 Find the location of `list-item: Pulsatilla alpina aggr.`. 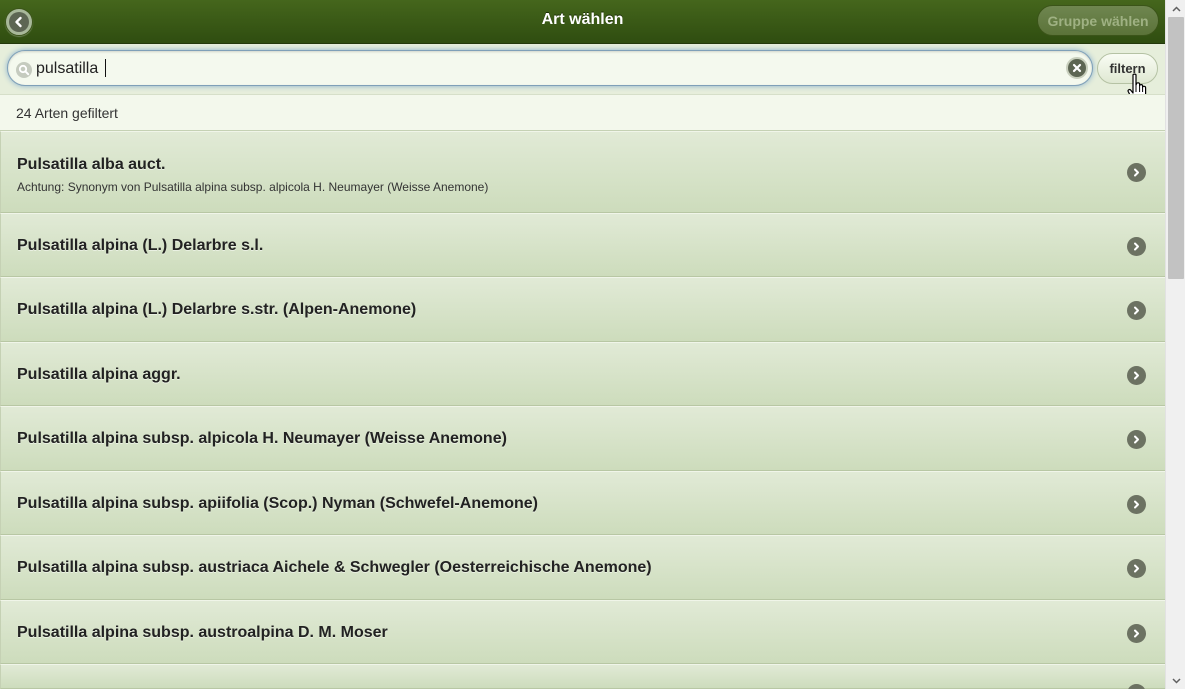

list-item: Pulsatilla alpina aggr. is located at coordinates (582, 374).